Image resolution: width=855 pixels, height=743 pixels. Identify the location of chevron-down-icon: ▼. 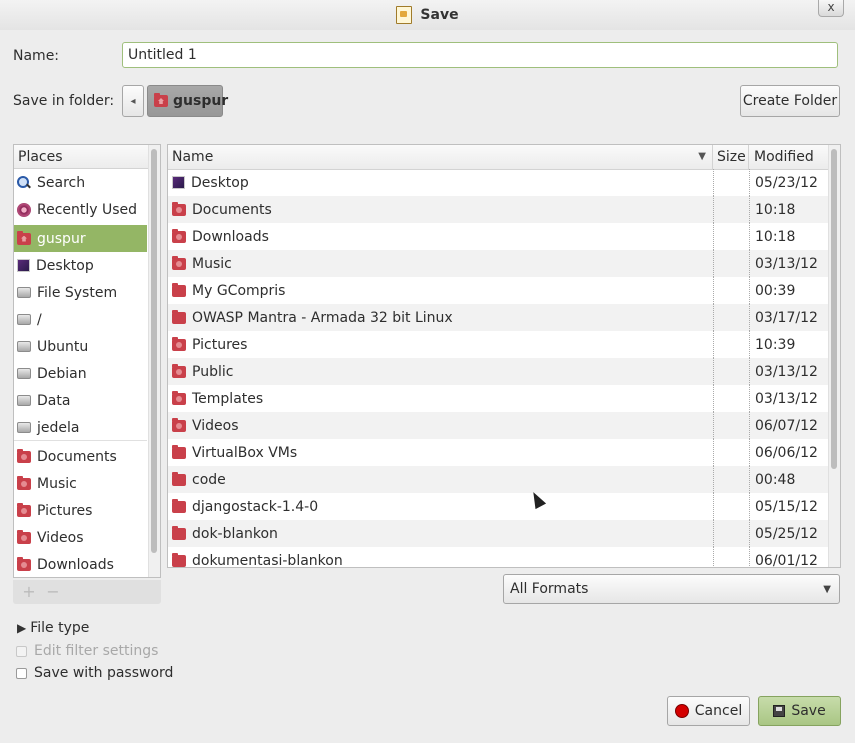
(827, 589).